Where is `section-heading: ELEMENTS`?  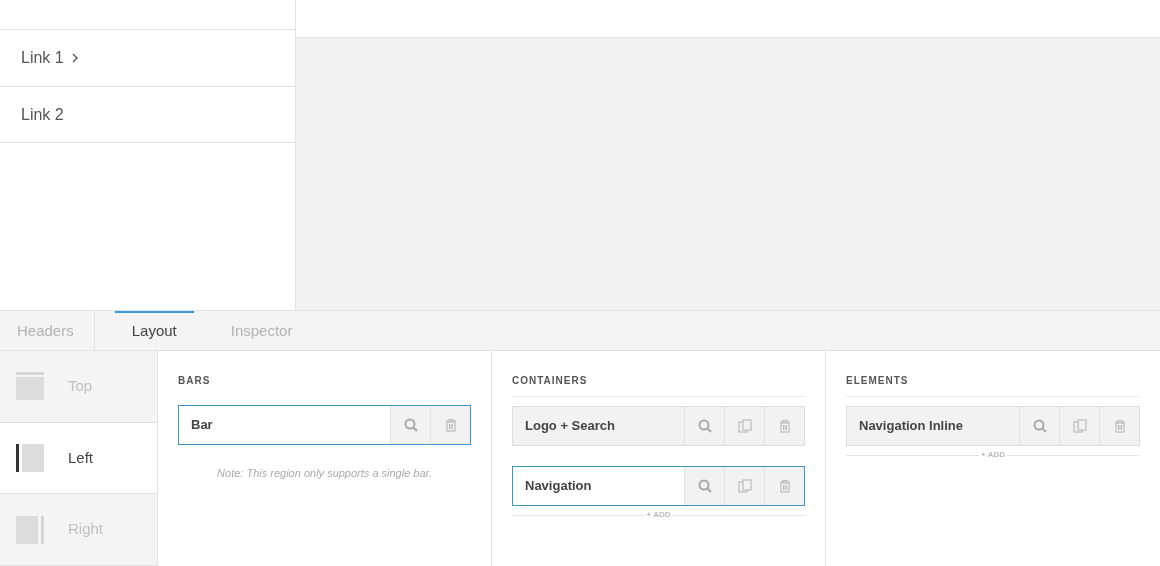 section-heading: ELEMENTS is located at coordinates (993, 385).